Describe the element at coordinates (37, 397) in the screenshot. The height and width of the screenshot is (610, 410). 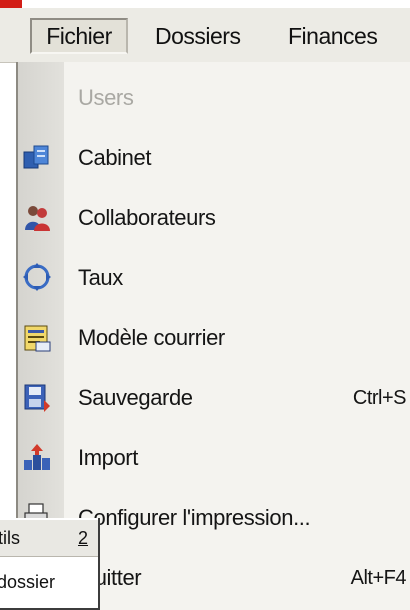
I see `backup-icon` at that location.